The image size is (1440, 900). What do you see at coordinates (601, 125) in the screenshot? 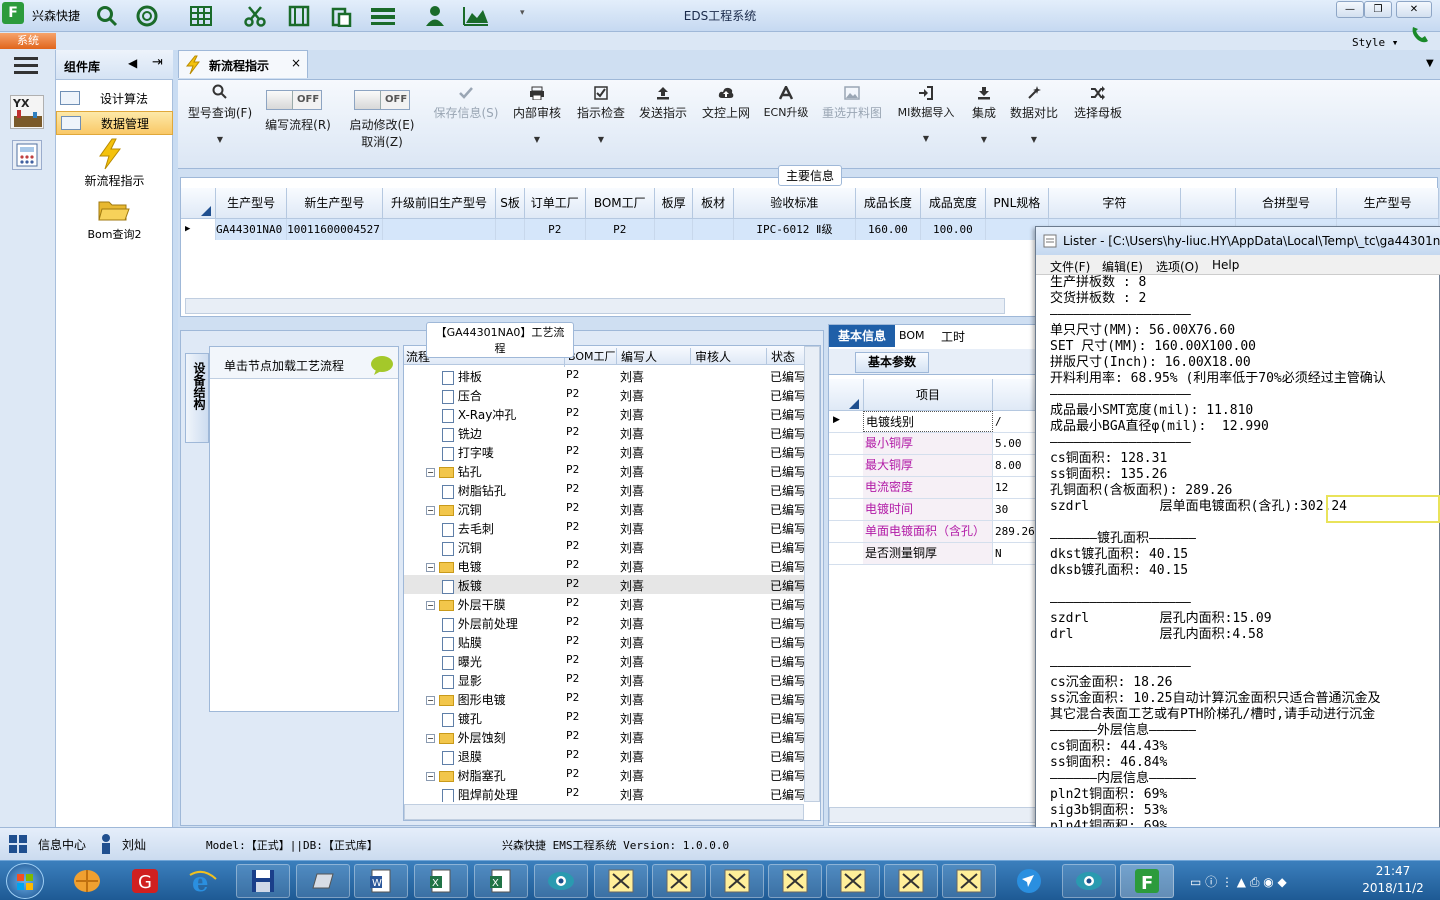
I see `instruction-check-button: 指示检查 ▼` at bounding box center [601, 125].